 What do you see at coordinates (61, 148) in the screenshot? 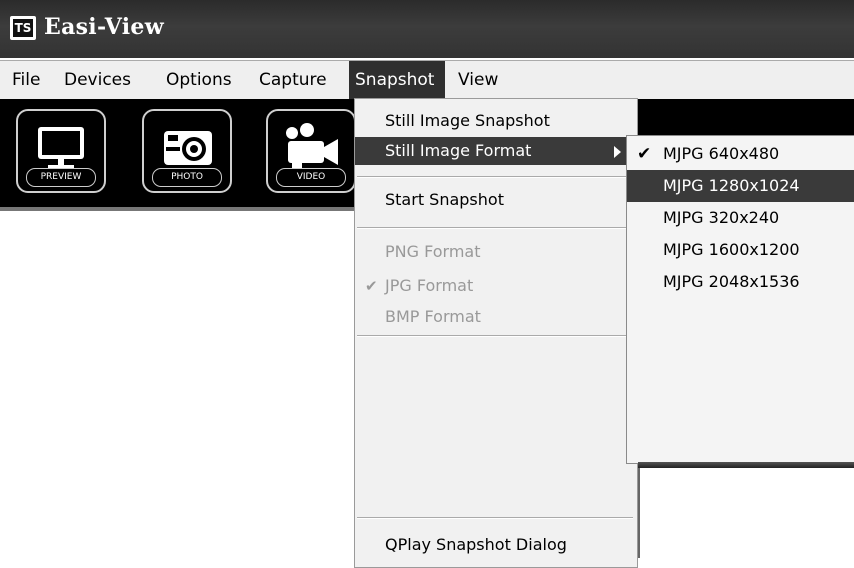
I see `monitor-icon` at bounding box center [61, 148].